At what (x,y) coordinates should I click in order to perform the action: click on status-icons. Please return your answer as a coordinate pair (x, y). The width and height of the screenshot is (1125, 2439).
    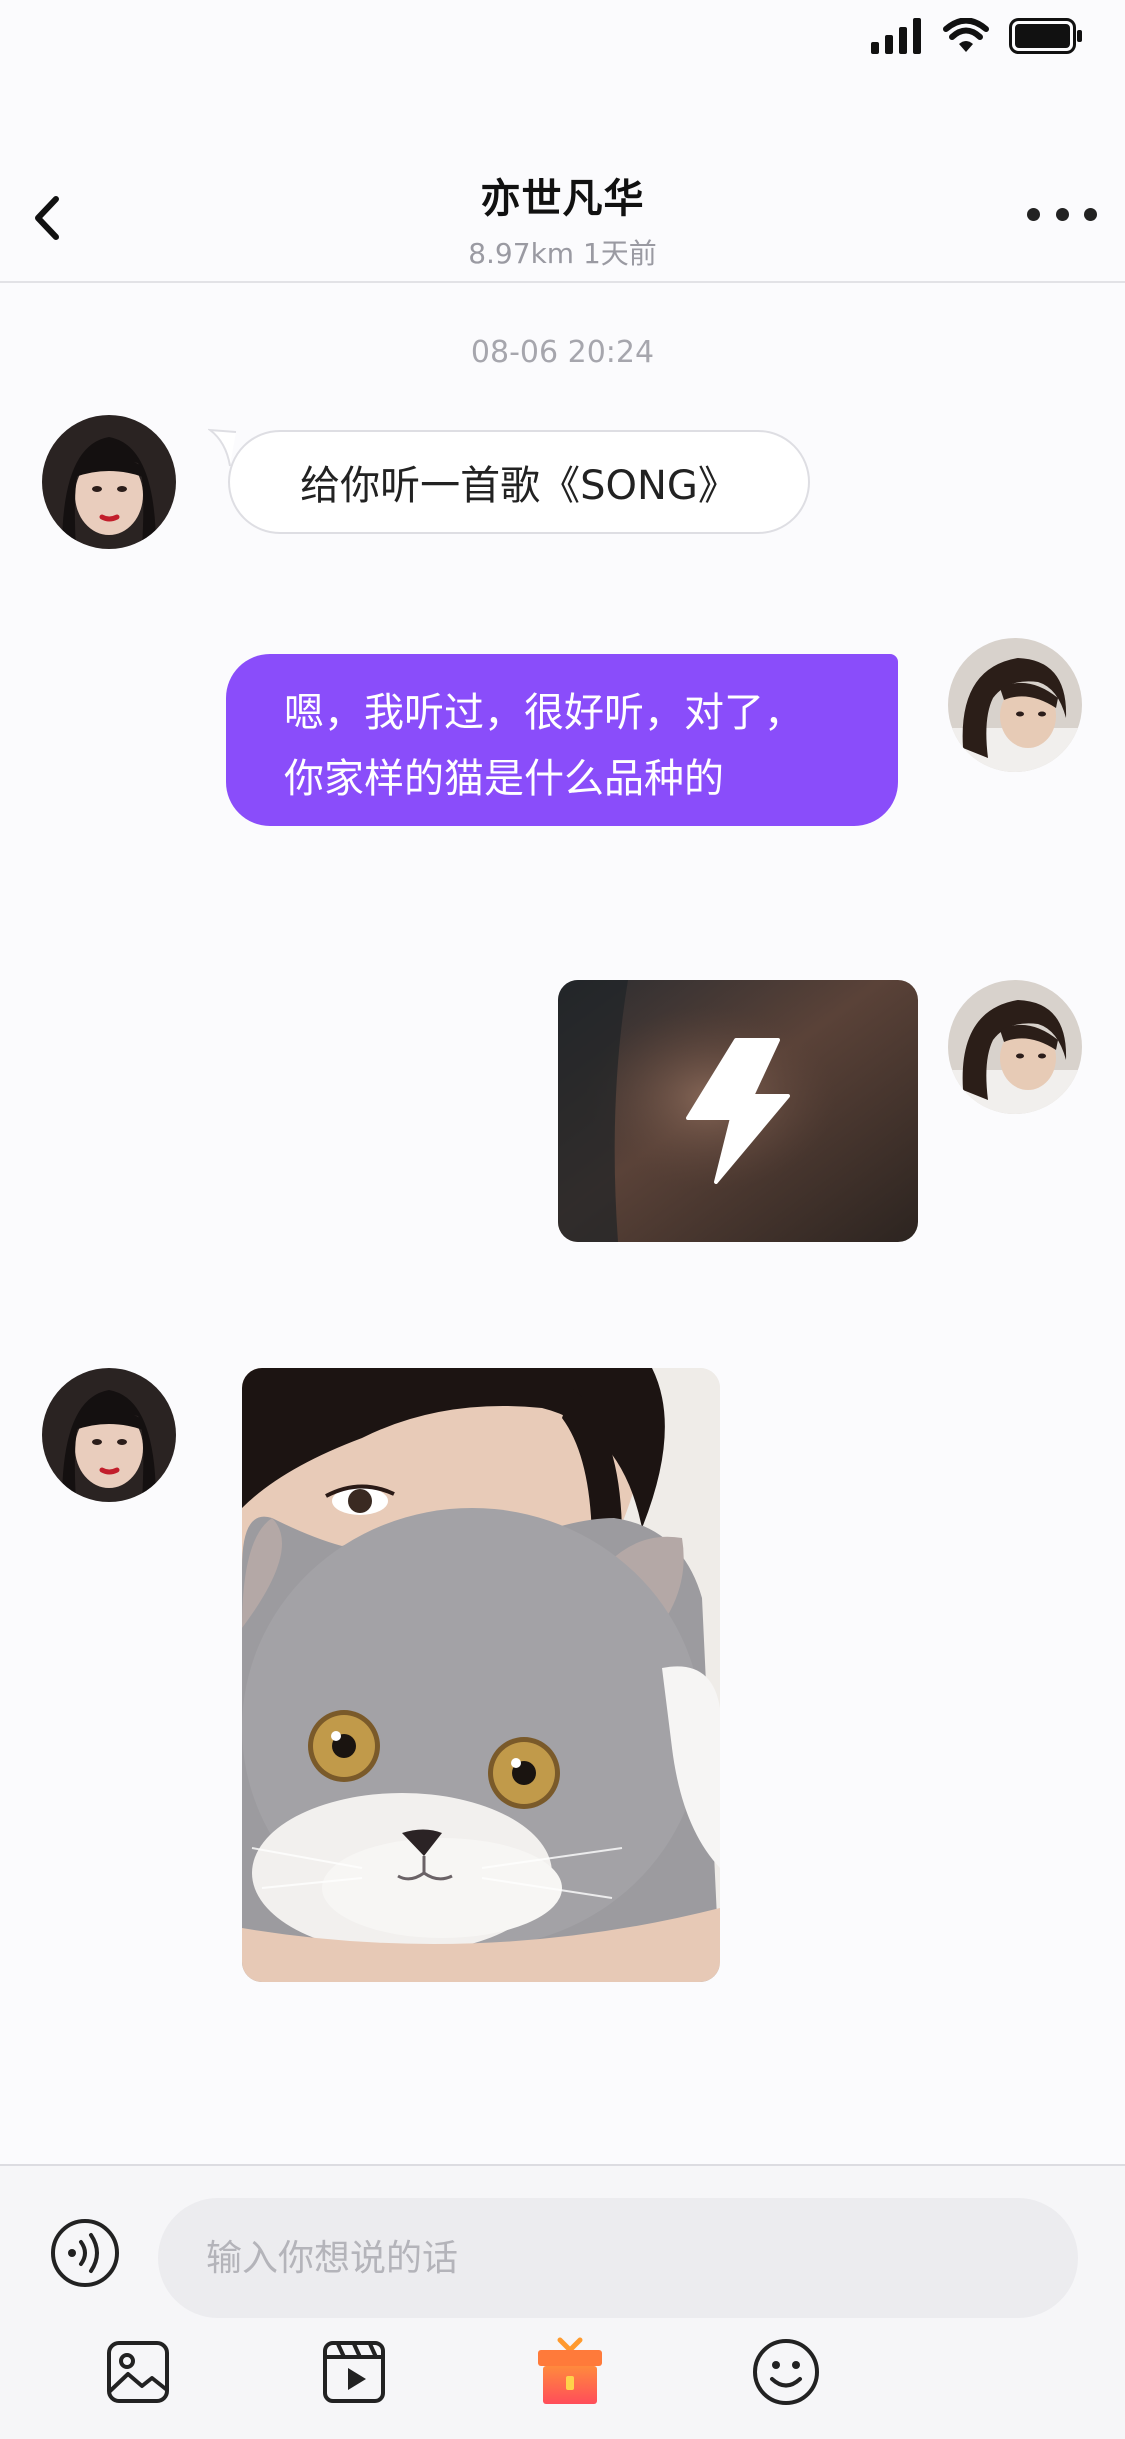
    Looking at the image, I should click on (977, 37).